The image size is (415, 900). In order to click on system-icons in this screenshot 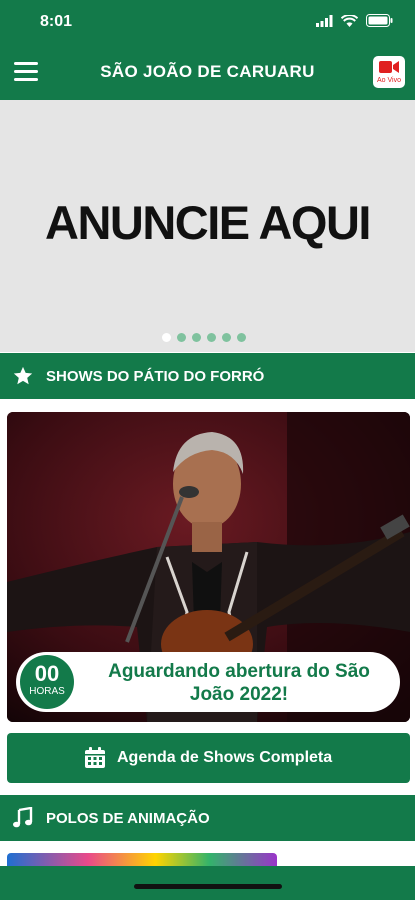, I will do `click(354, 20)`.